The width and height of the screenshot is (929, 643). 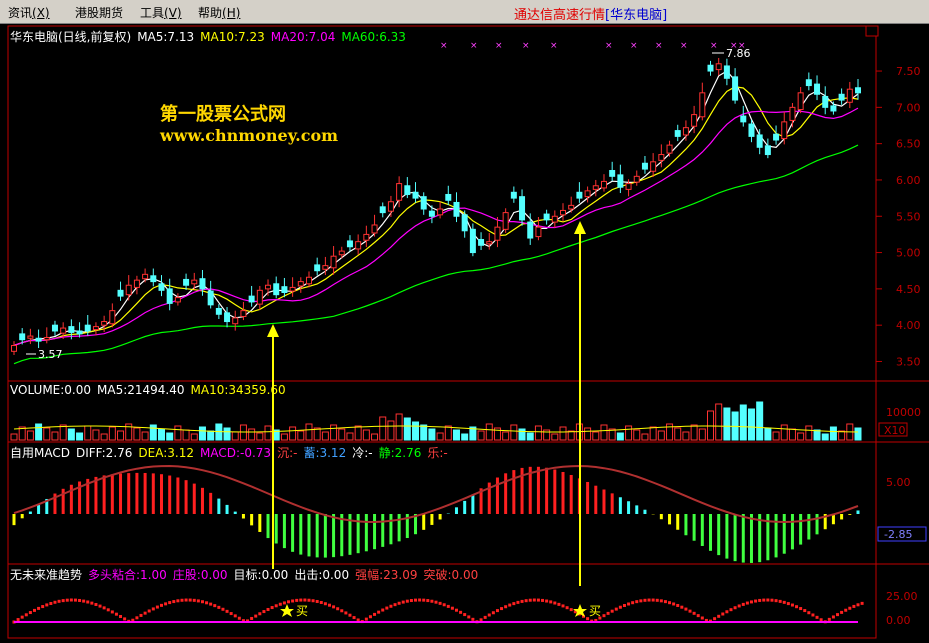 What do you see at coordinates (303, 37) in the screenshot?
I see `ma20-label: MA20:7.04` at bounding box center [303, 37].